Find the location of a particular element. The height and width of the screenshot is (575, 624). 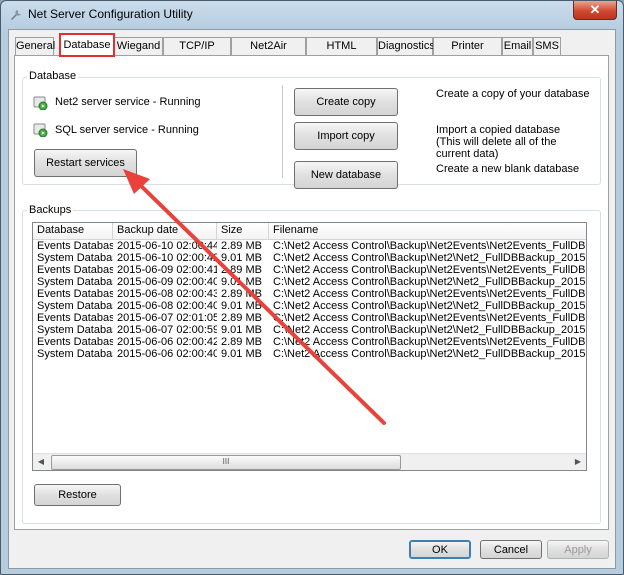

window-title: Net Server Configuration Utility is located at coordinates (110, 14).